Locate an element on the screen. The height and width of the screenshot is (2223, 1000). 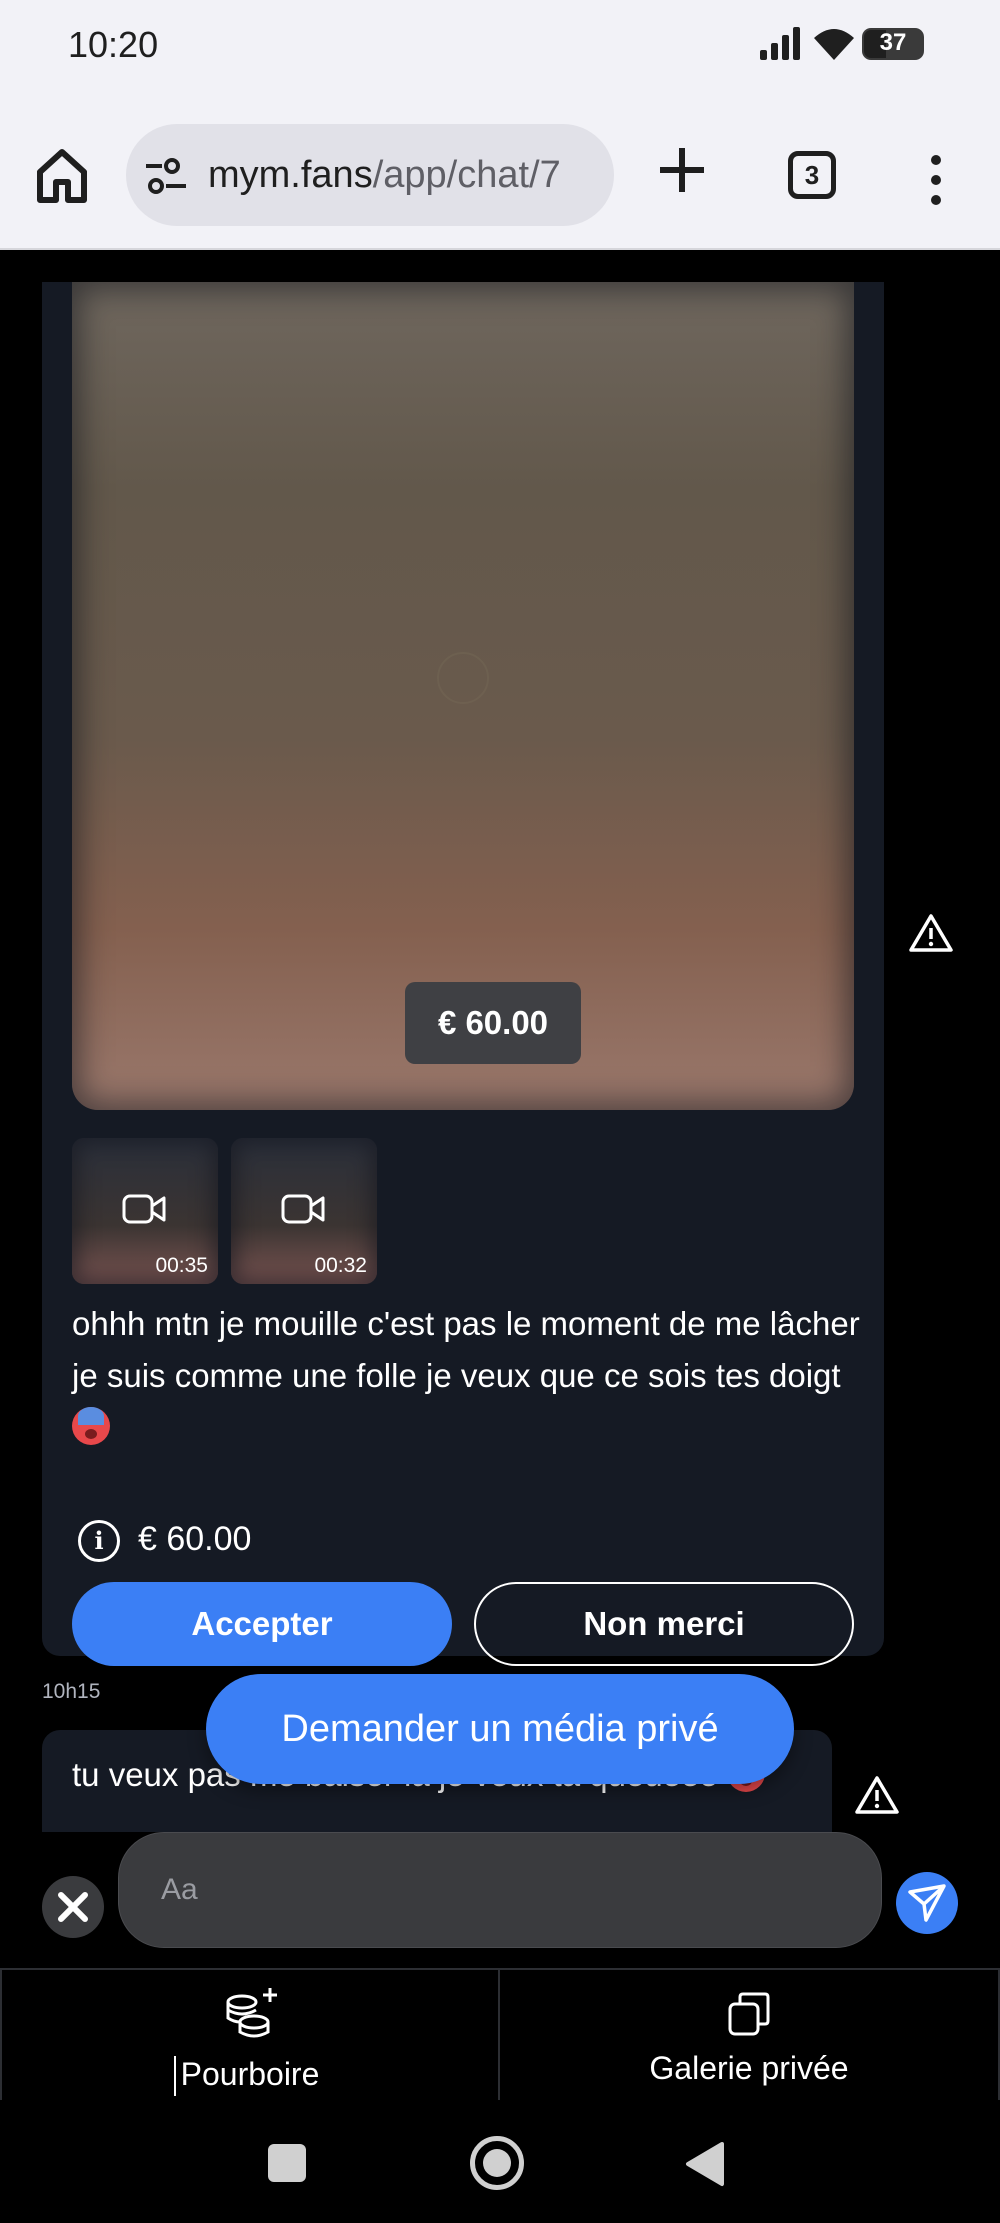
info-icon: i is located at coordinates (99, 1541).